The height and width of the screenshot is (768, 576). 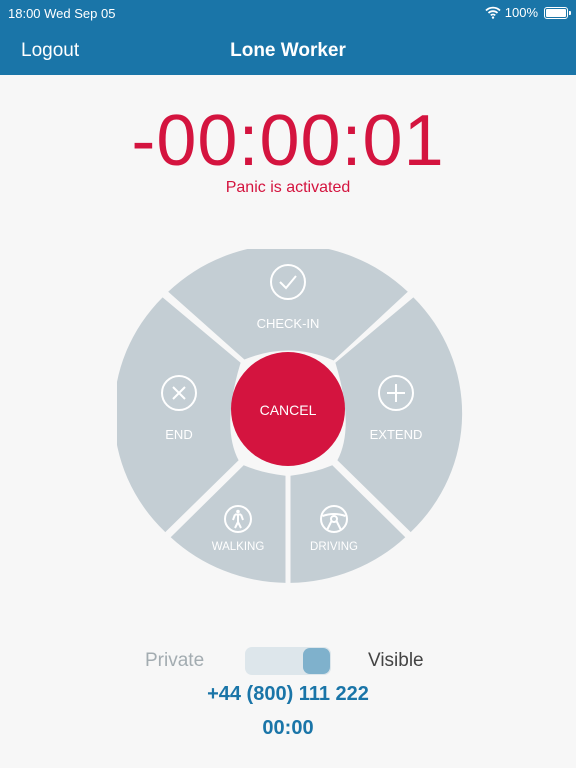 What do you see at coordinates (396, 434) in the screenshot?
I see `extend-label: EXTEND` at bounding box center [396, 434].